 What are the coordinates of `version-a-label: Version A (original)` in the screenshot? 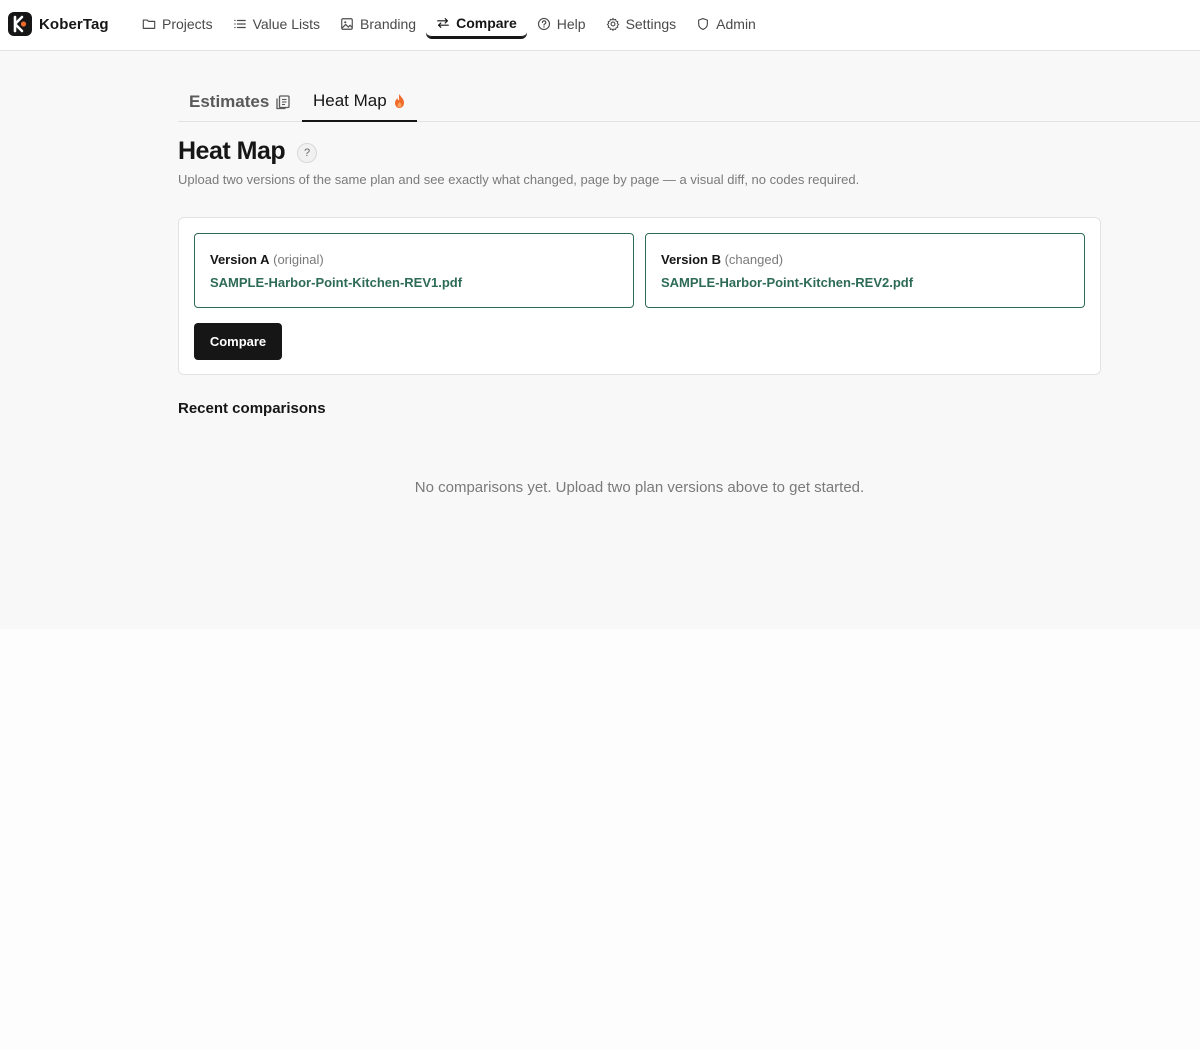 It's located at (267, 259).